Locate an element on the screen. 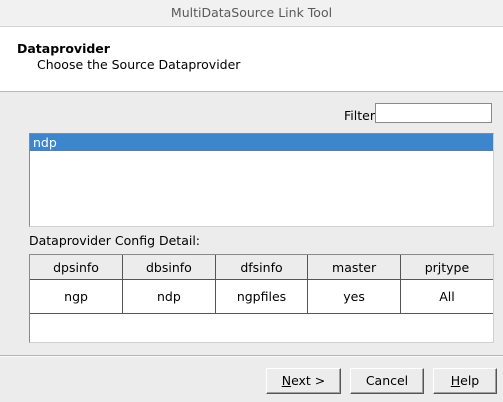  config-detail-label: Dataprovider Config Detail: is located at coordinates (115, 240).